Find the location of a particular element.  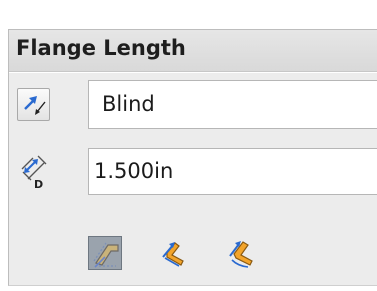

distance-icon: D is located at coordinates (34, 172).